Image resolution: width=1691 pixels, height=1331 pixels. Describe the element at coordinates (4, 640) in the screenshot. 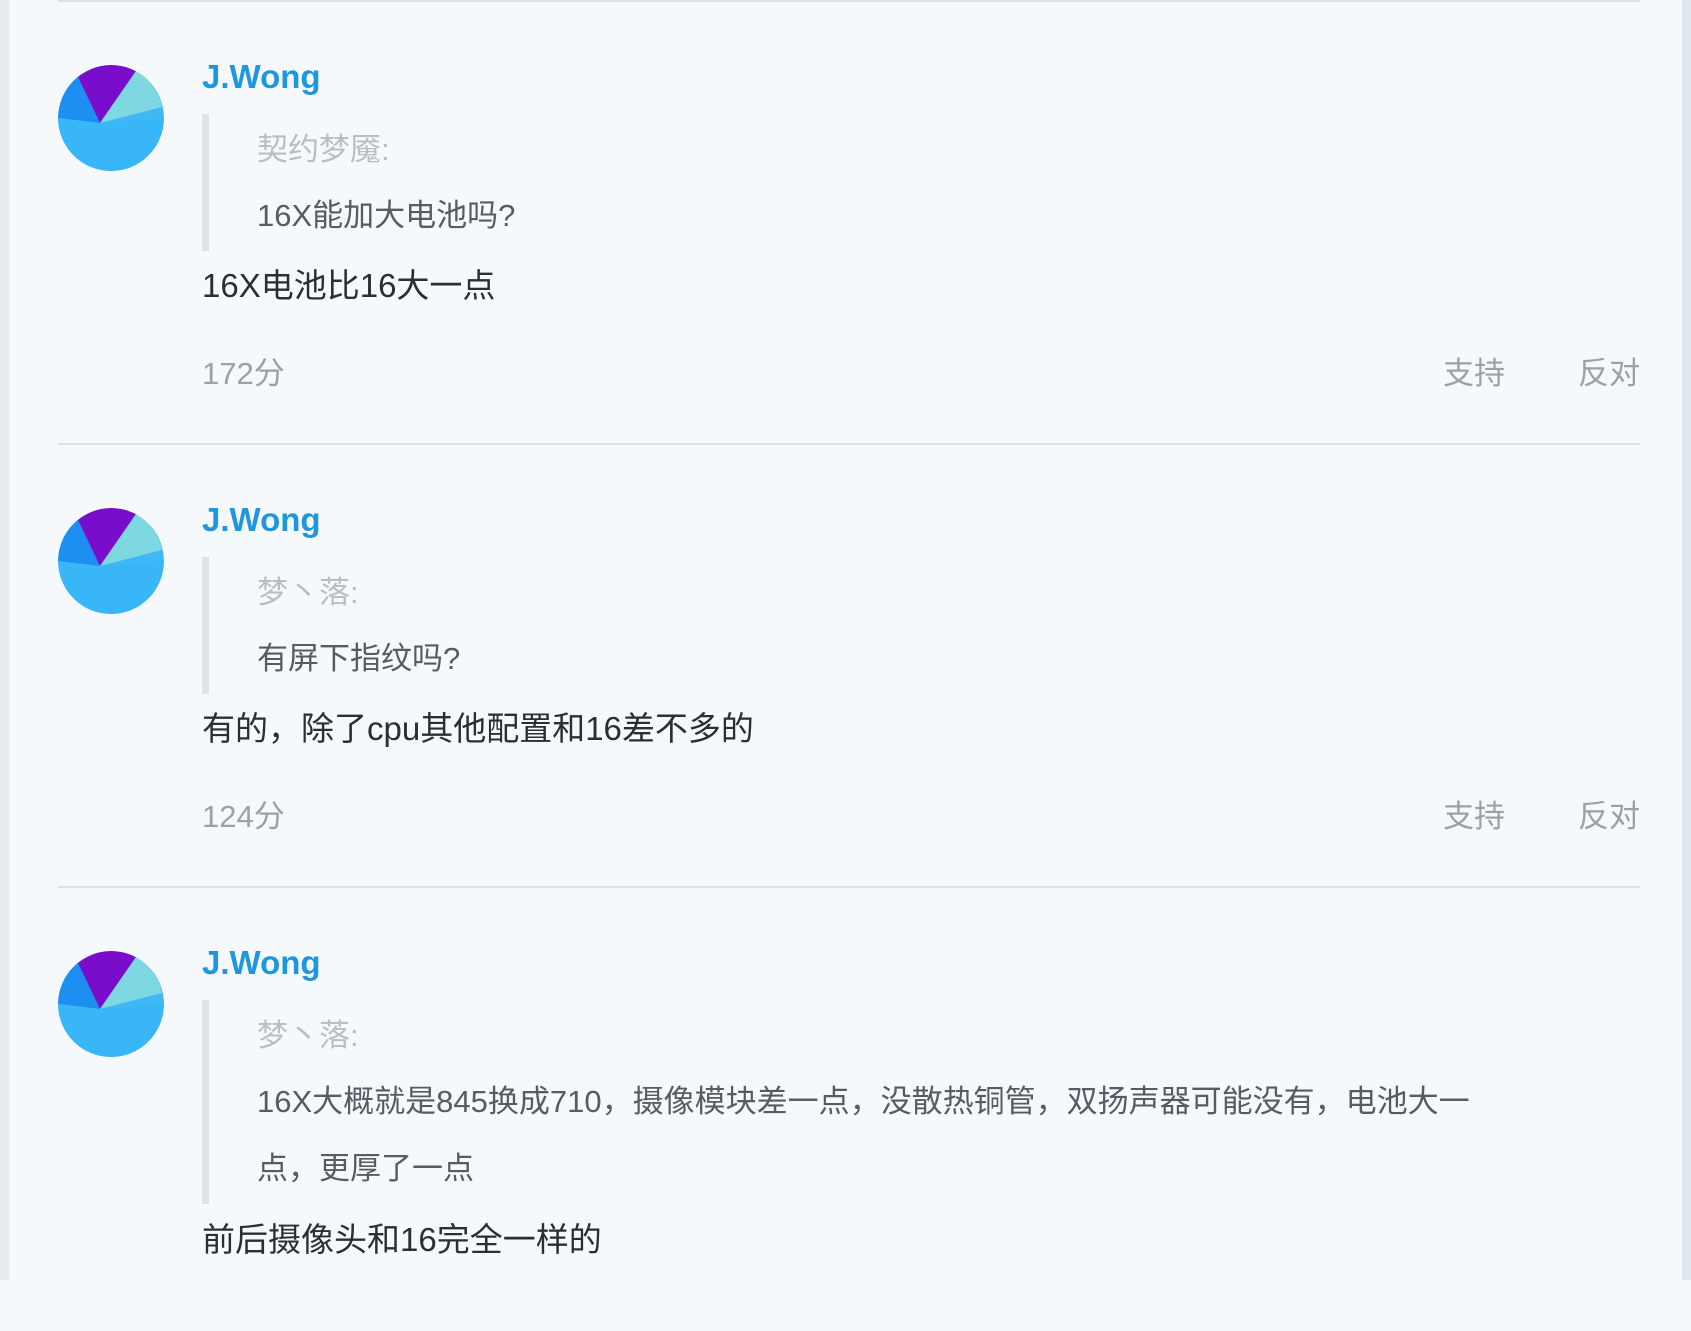

I see `page-left-edge` at that location.